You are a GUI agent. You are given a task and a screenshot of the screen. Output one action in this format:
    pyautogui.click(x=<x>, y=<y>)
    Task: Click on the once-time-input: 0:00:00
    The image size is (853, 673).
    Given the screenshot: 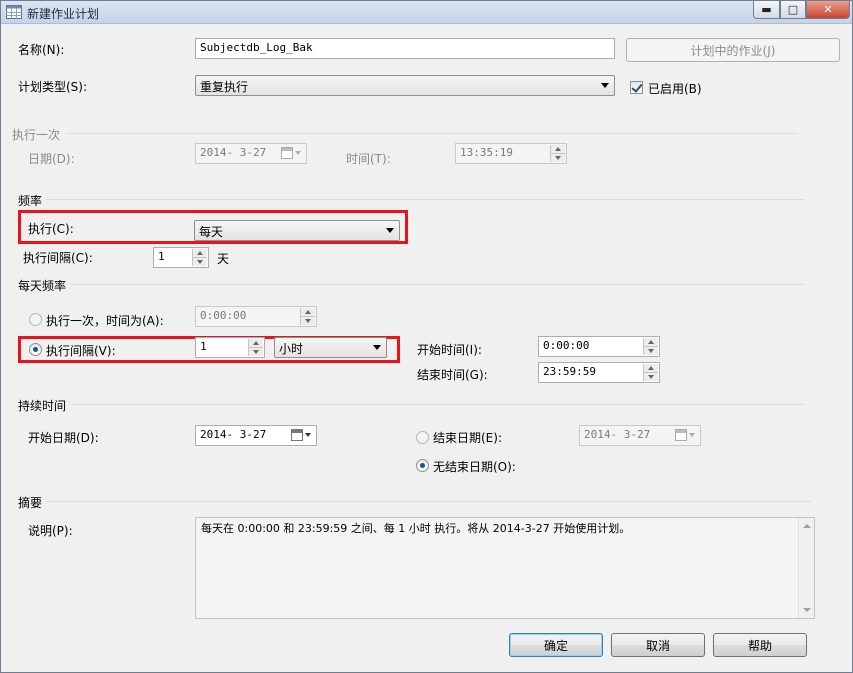 What is the action you would take?
    pyautogui.click(x=256, y=316)
    